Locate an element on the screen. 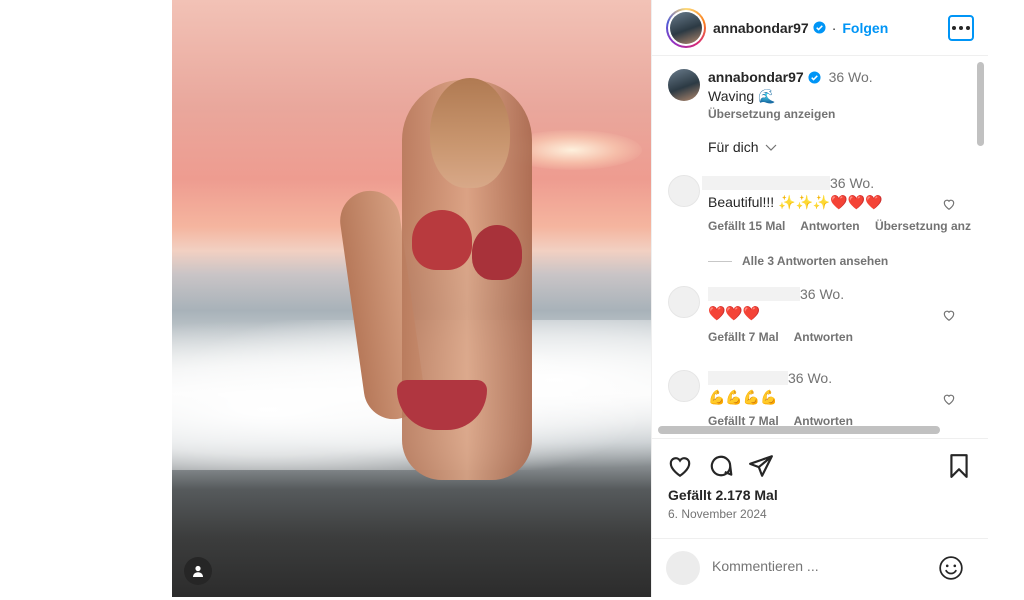 Image resolution: width=1024 pixels, height=600 pixels. view-replies-button: Alle 3 Antworten ansehen is located at coordinates (798, 261).